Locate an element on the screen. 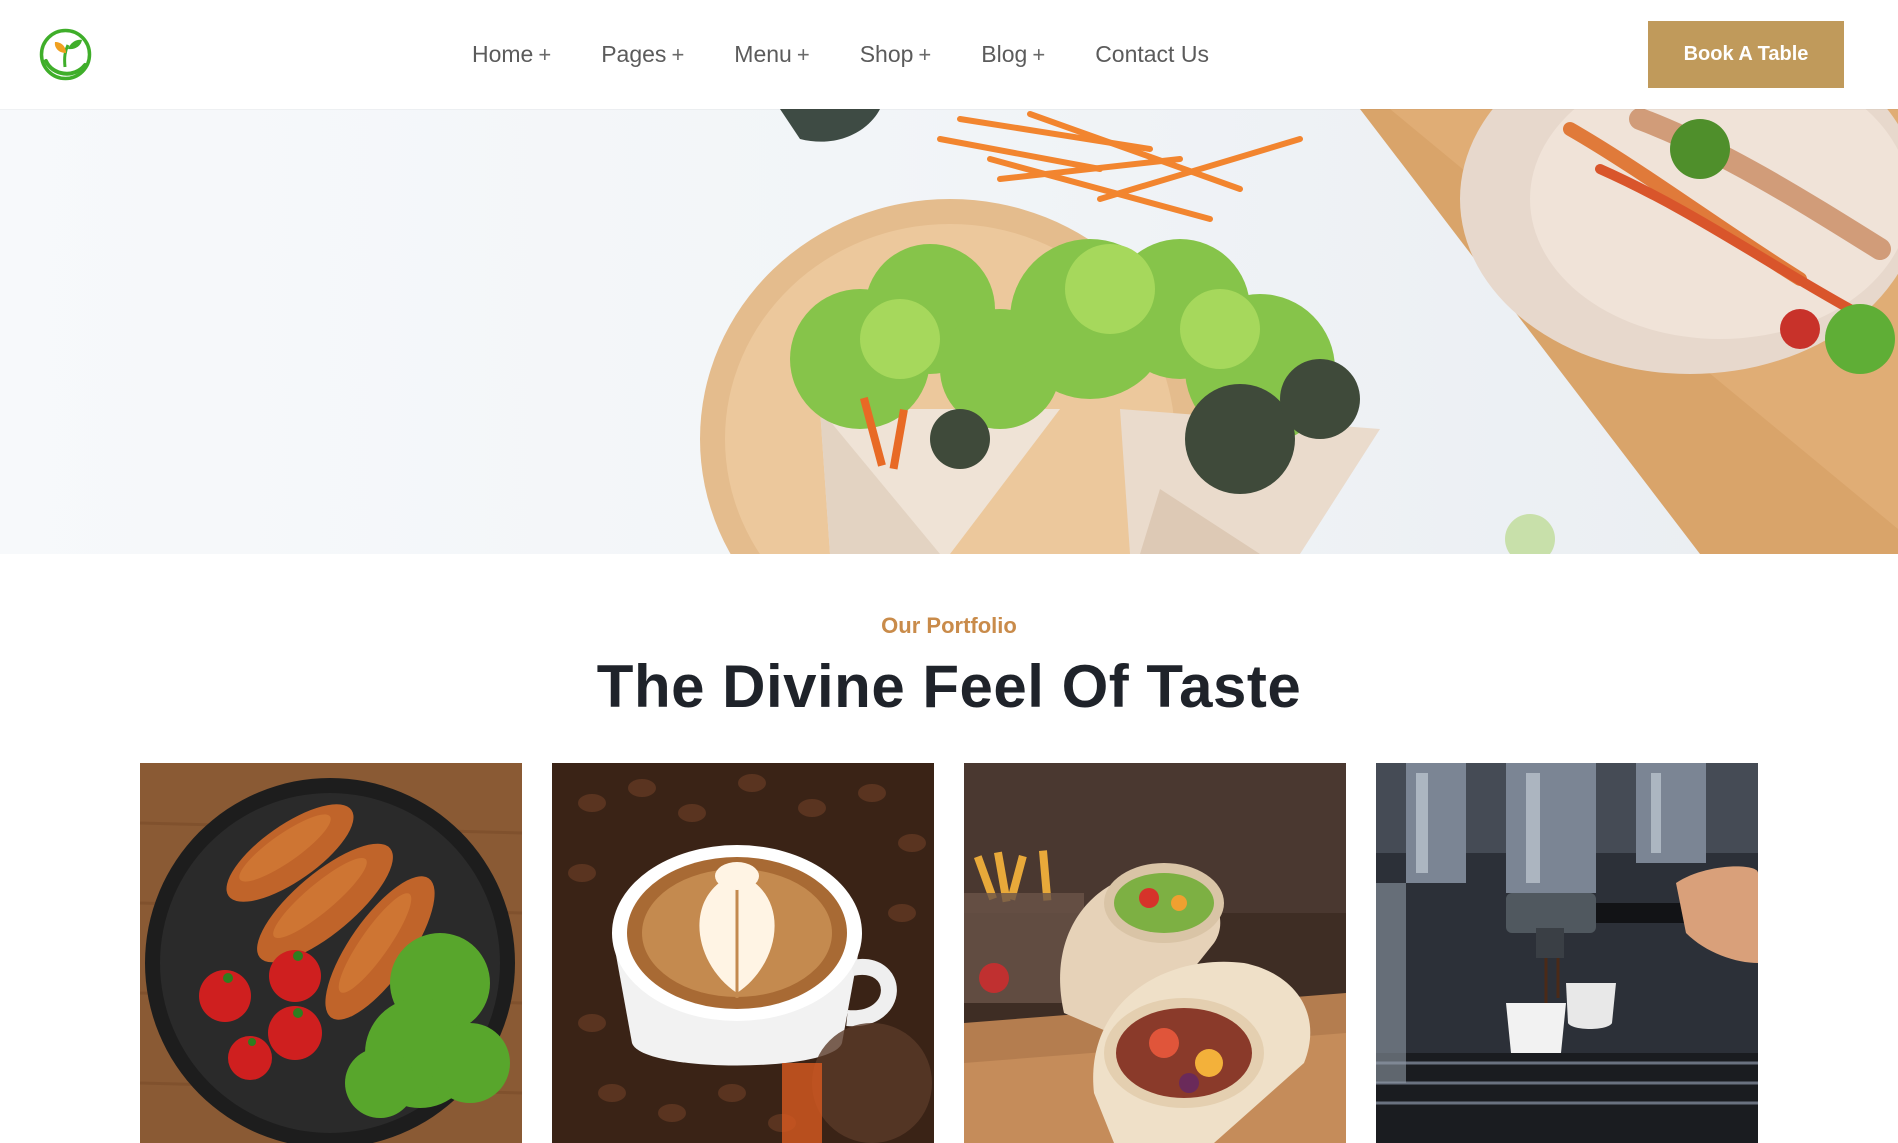 This screenshot has width=1898, height=1143. burrito-wrap-photo is located at coordinates (1155, 953).